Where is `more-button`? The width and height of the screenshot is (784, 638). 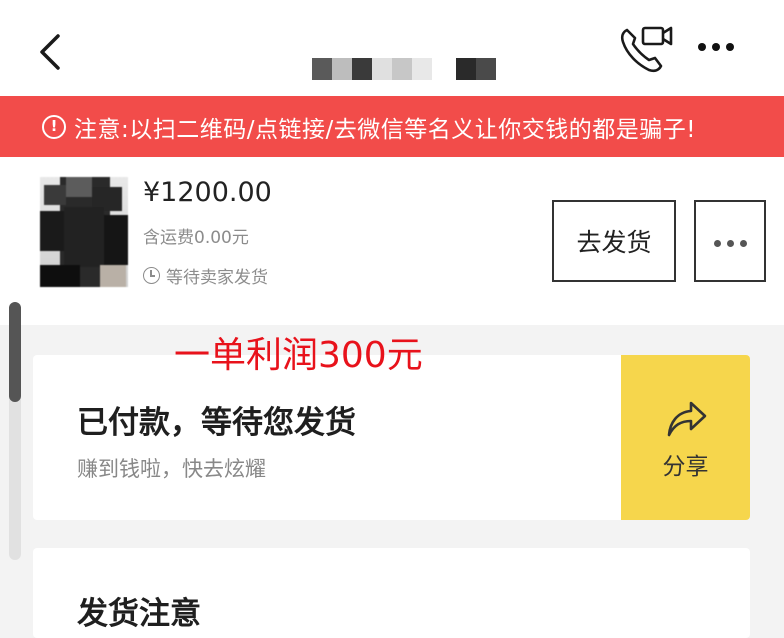
more-button is located at coordinates (720, 51).